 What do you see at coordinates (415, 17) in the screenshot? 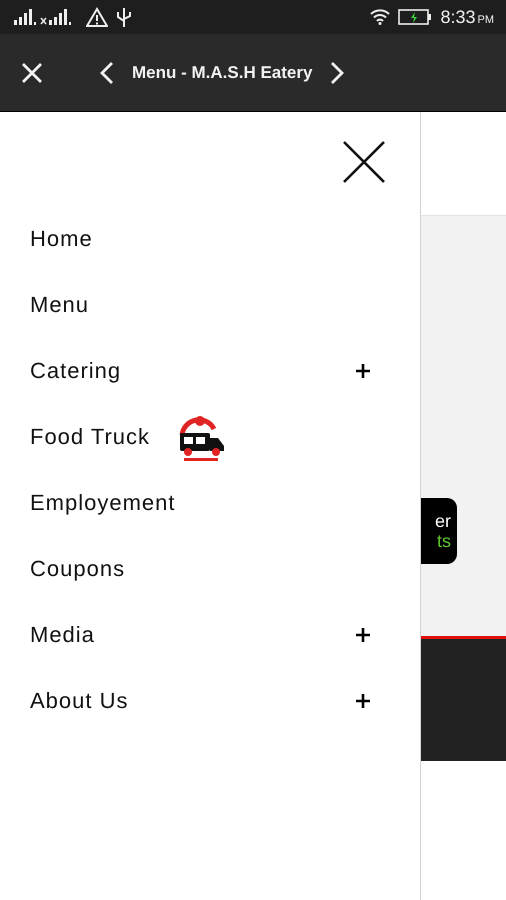
I see `battery-icon` at bounding box center [415, 17].